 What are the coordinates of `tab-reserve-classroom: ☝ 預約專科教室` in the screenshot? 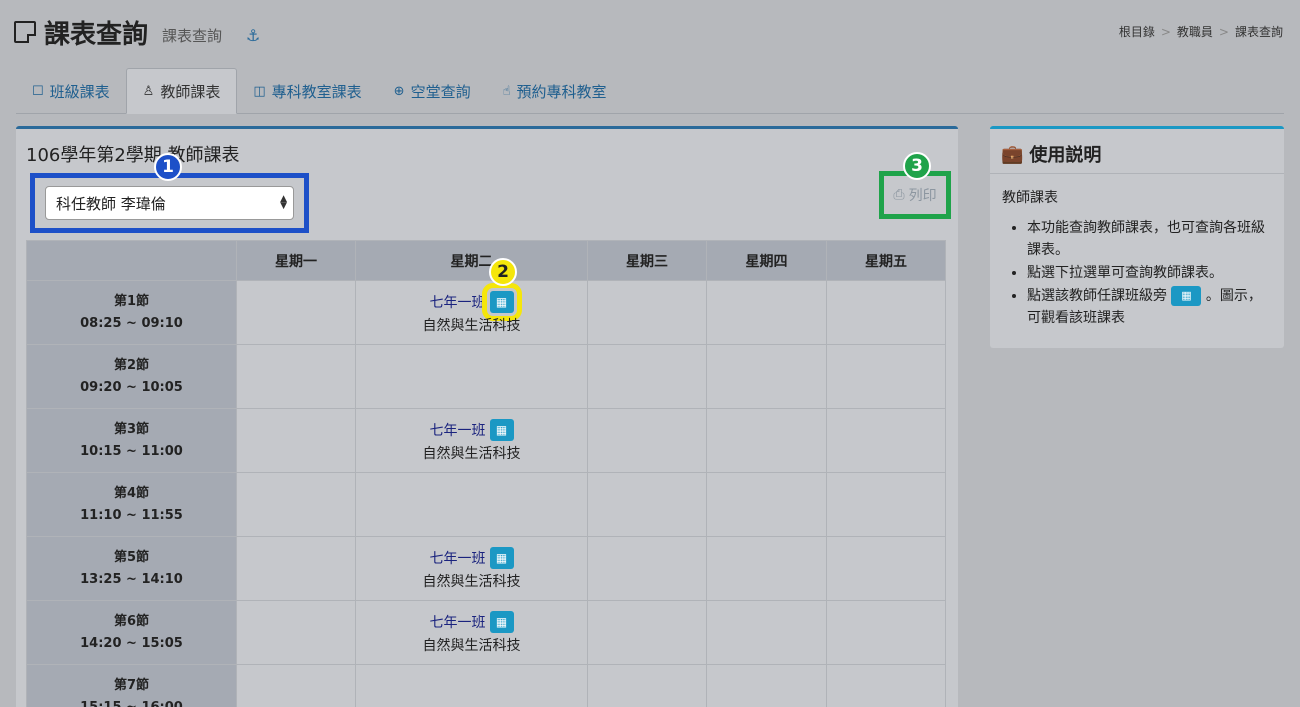 It's located at (555, 91).